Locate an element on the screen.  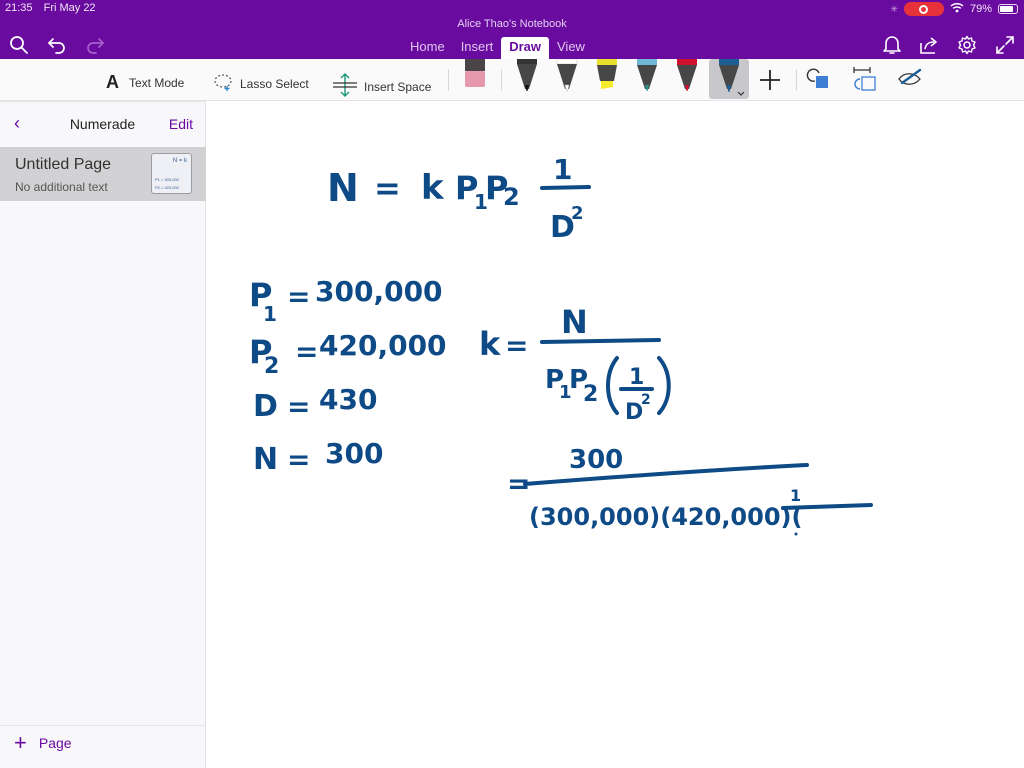
text-mode-button: A Text Mode is located at coordinates (145, 82).